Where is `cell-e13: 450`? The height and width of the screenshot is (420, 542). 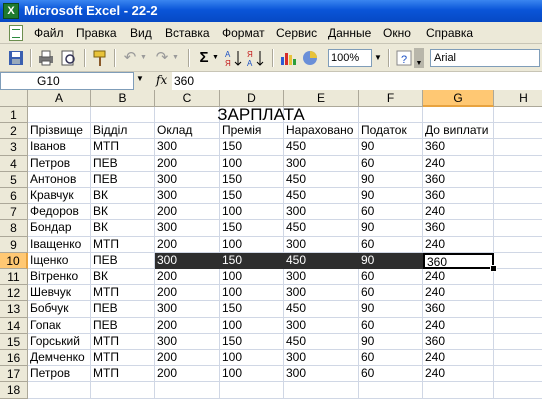 cell-e13: 450 is located at coordinates (321, 309).